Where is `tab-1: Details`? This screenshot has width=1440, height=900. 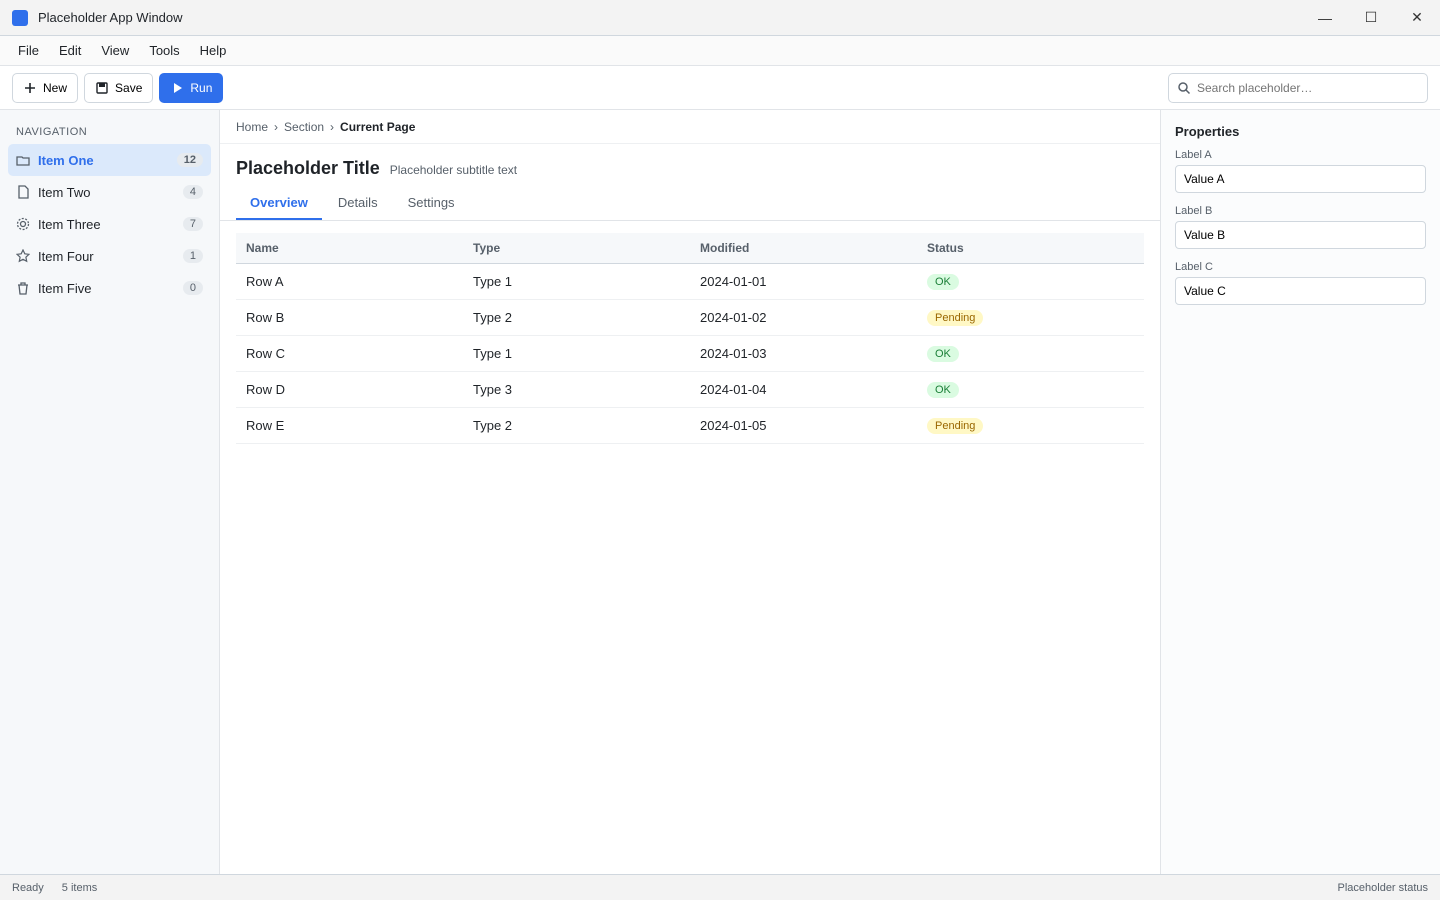 tab-1: Details is located at coordinates (358, 203).